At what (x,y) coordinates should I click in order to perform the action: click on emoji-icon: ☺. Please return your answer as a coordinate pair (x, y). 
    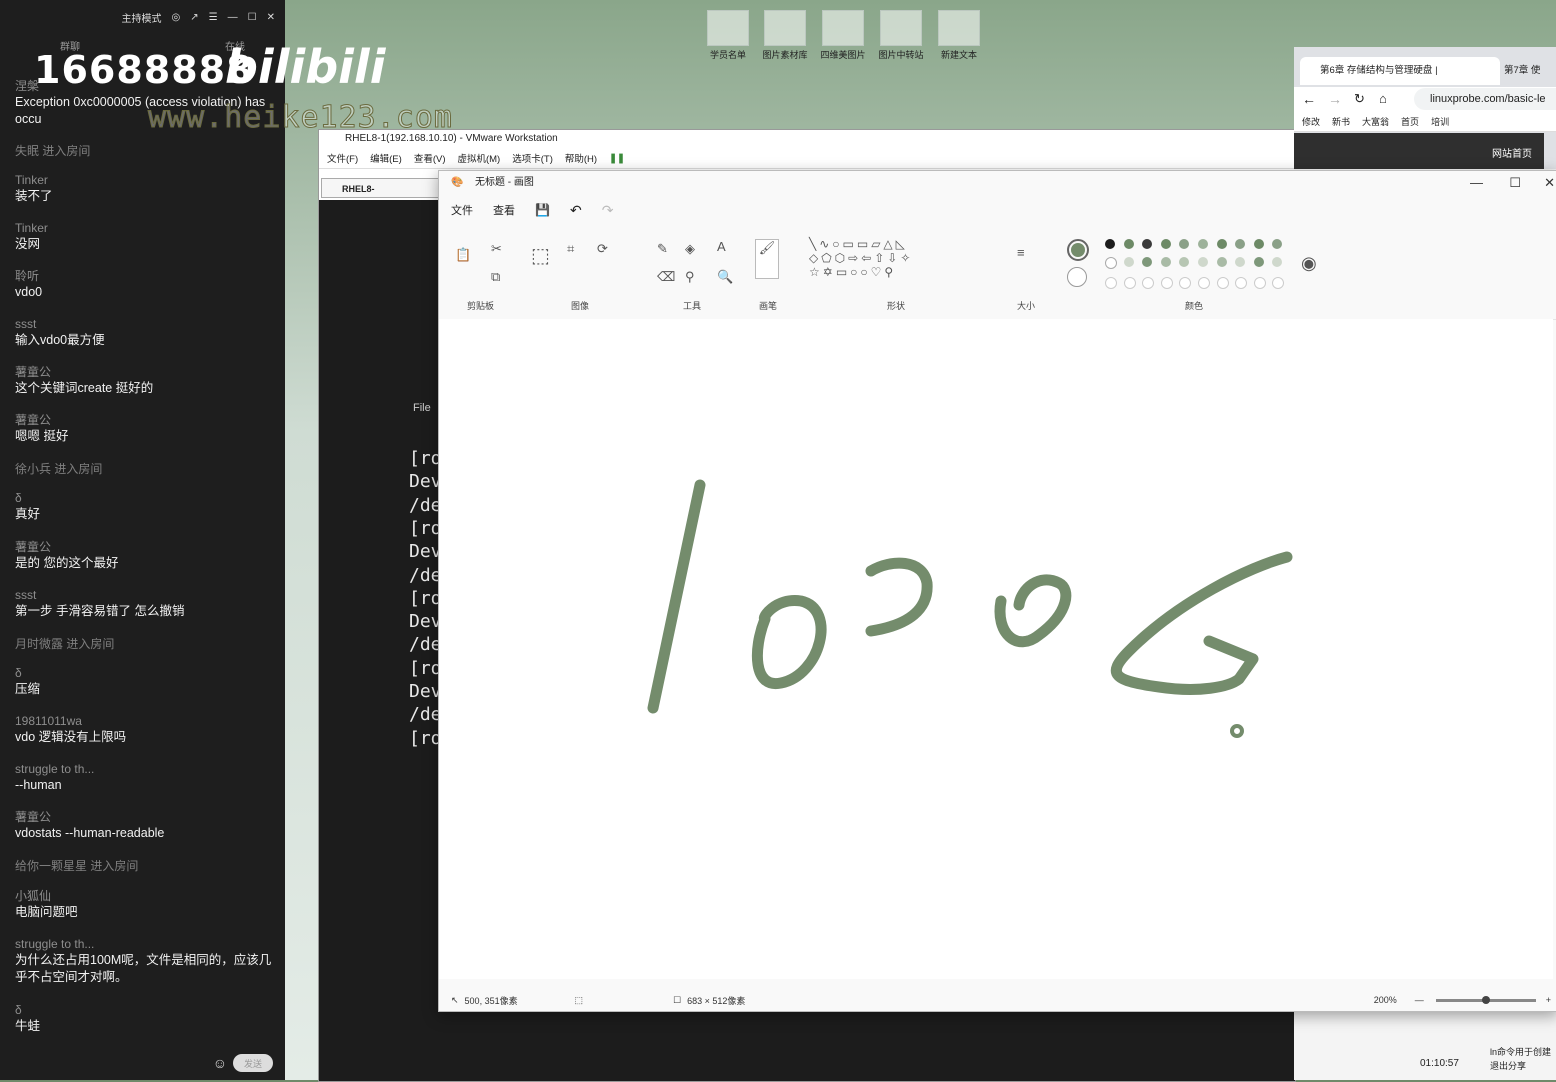
    Looking at the image, I should click on (220, 1063).